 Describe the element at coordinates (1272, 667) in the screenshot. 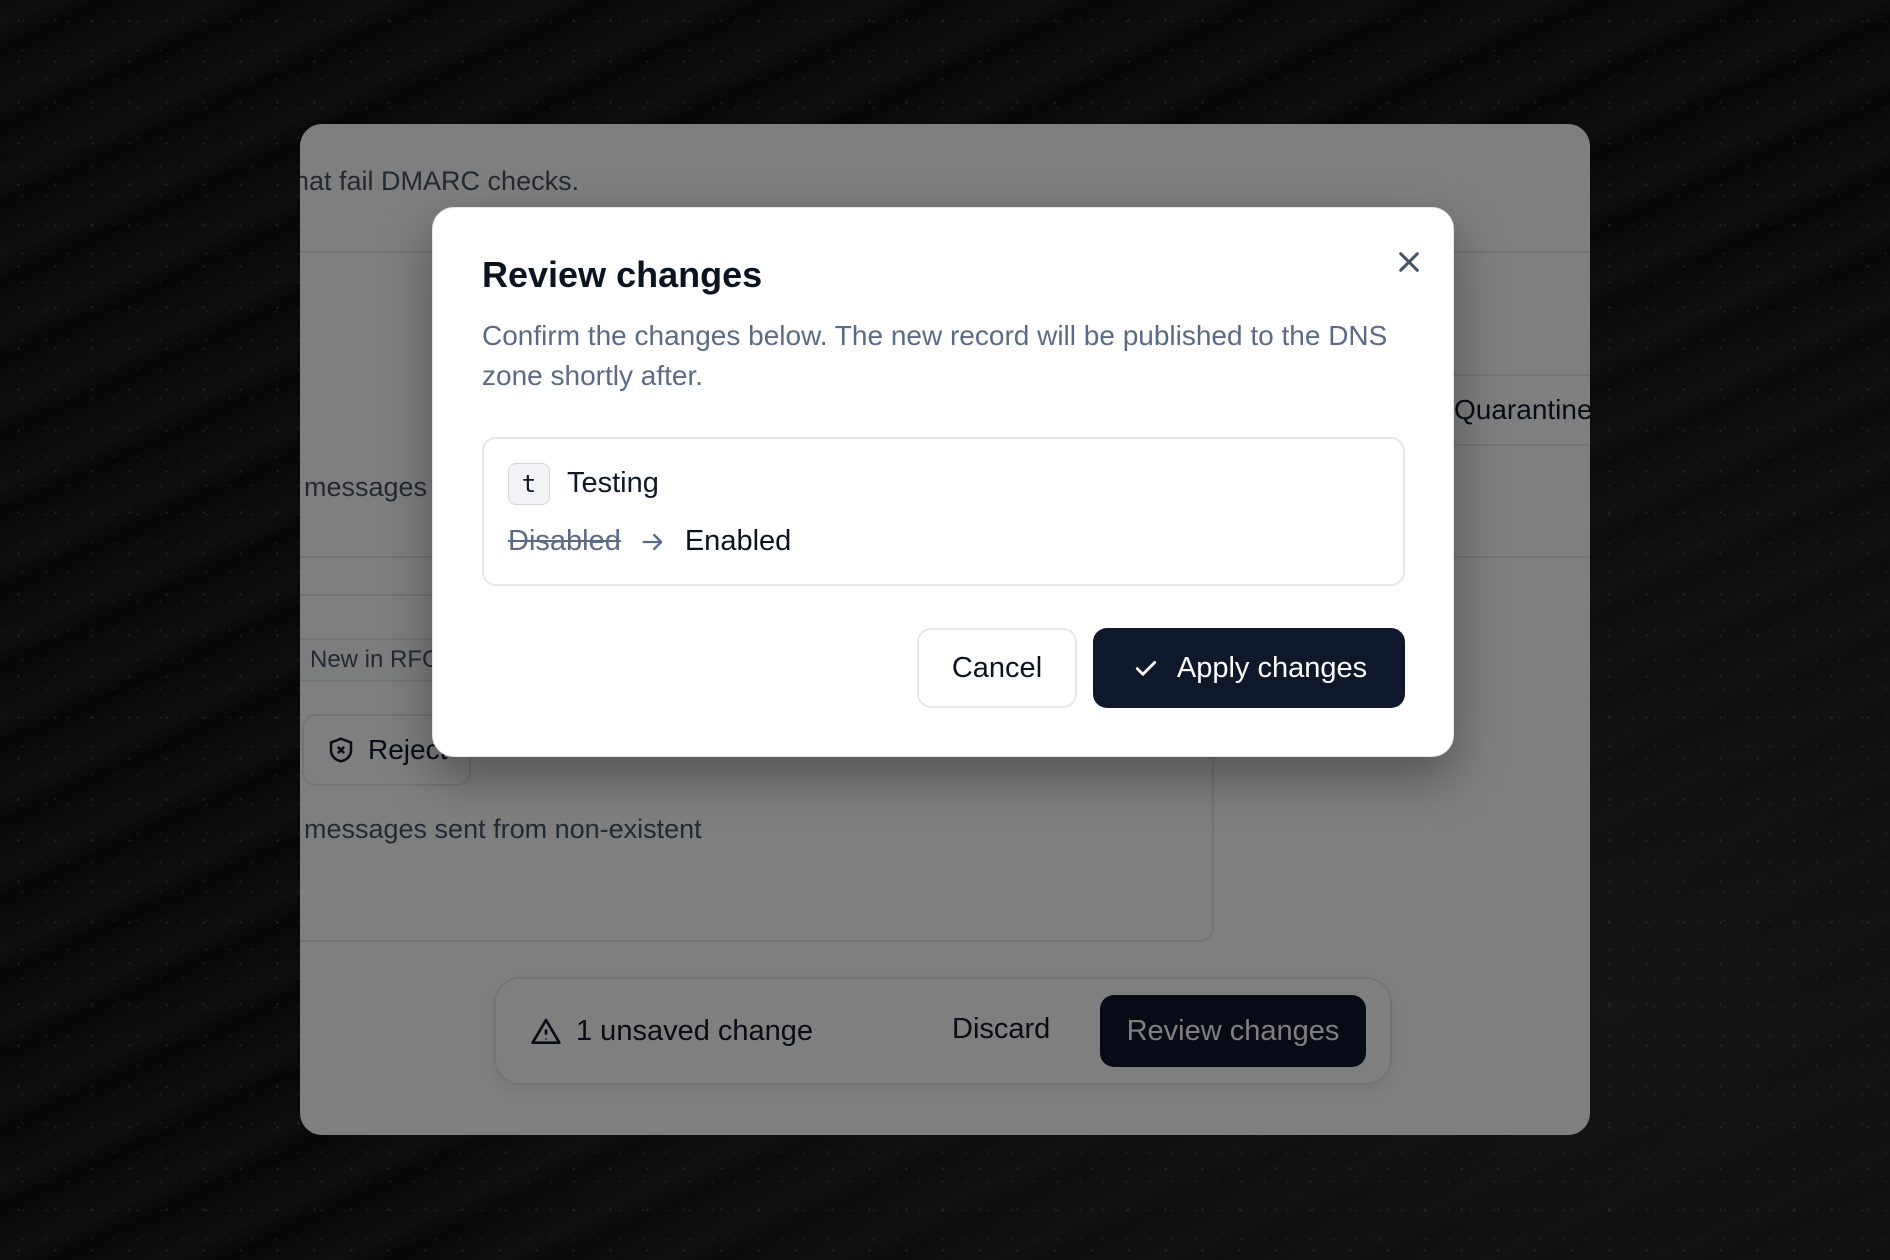

I see `apply-changes-label: Apply changes` at that location.